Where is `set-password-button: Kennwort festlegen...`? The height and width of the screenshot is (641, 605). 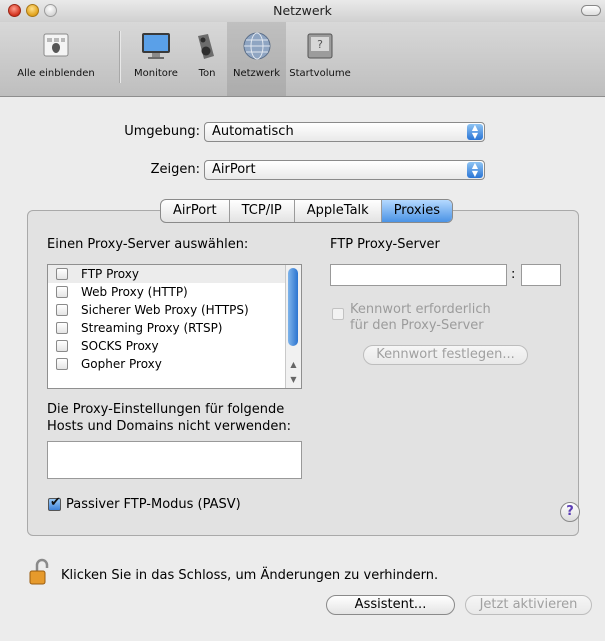
set-password-button: Kennwort festlegen... is located at coordinates (445, 355).